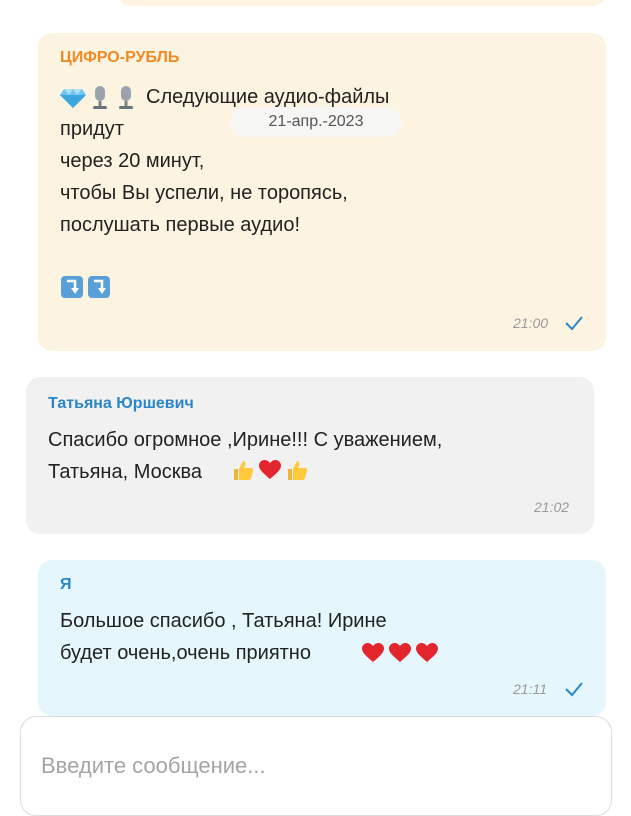  Describe the element at coordinates (552, 507) in the screenshot. I see `message-time: 21:02` at that location.